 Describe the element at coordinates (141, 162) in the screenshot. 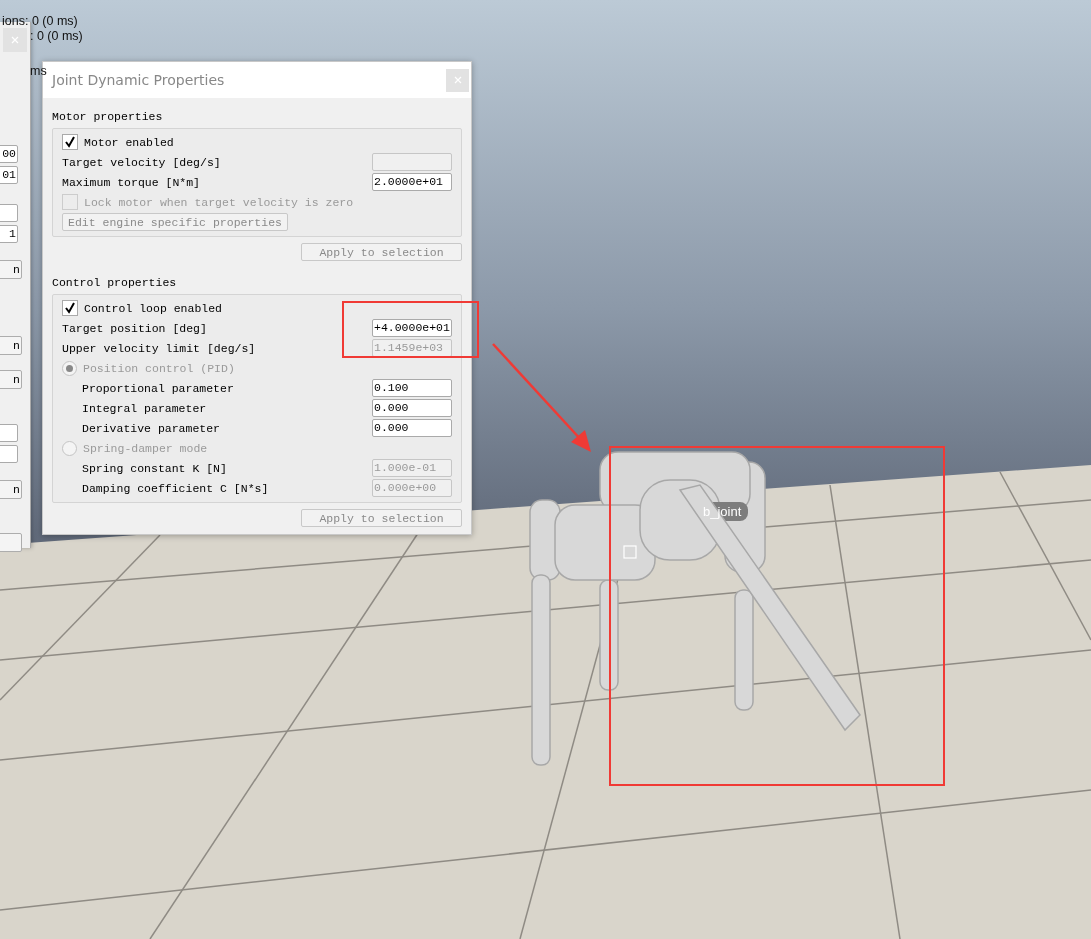

I see `field-label: Target velocity [deg/s]` at that location.